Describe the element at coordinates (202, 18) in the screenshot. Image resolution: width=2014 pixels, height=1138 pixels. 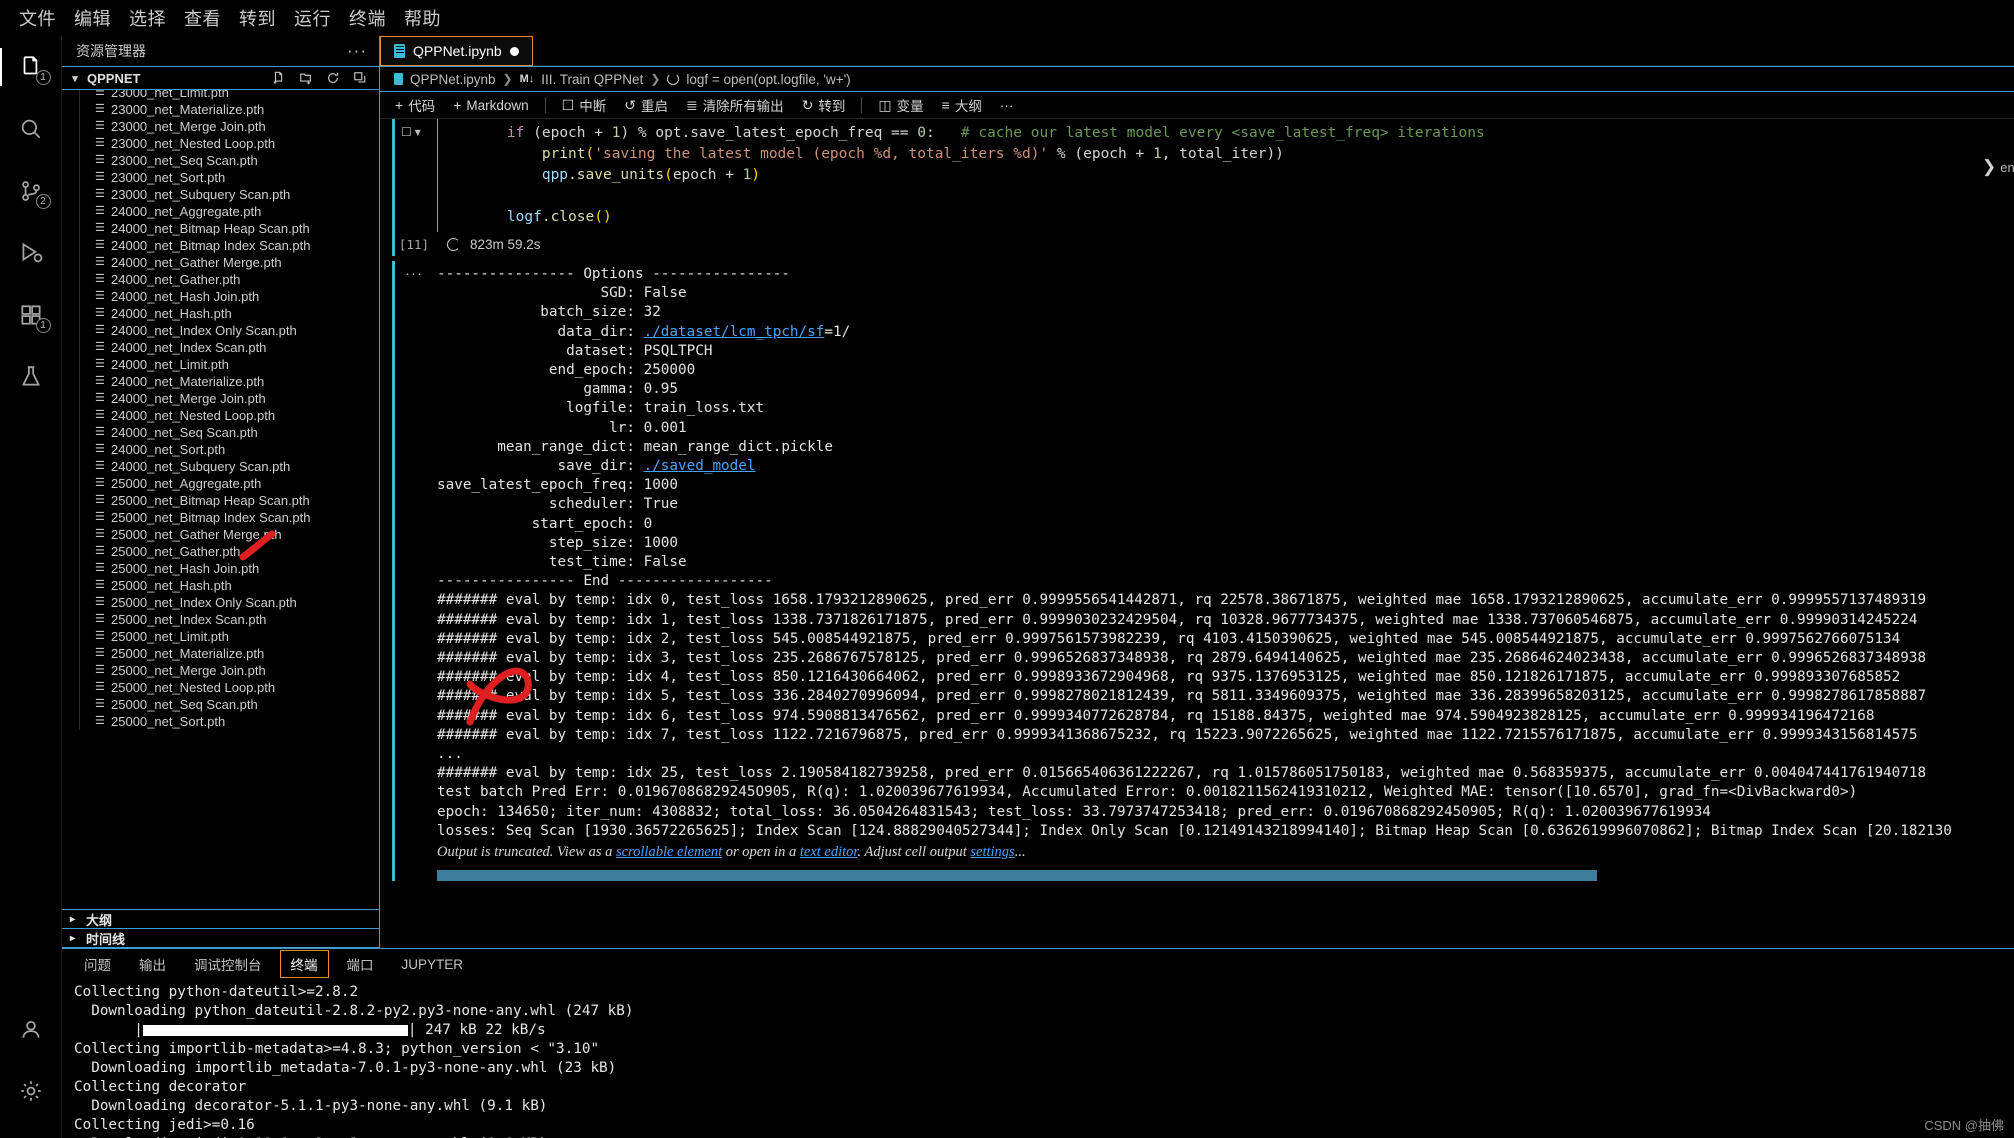
I see `menu-item-3: 查看` at that location.